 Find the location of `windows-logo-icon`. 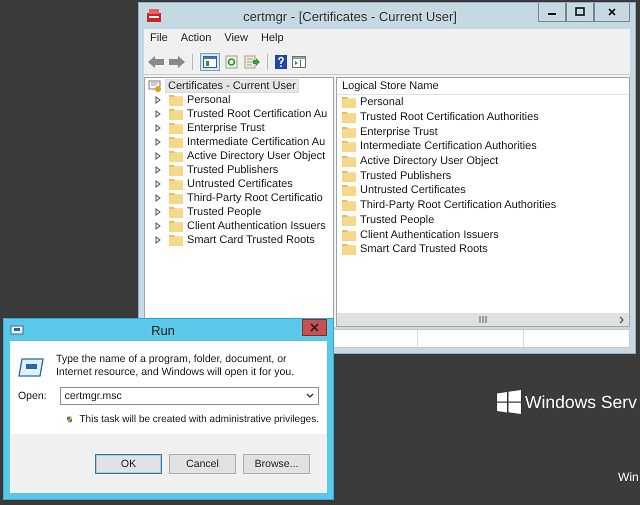

windows-logo-icon is located at coordinates (509, 402).